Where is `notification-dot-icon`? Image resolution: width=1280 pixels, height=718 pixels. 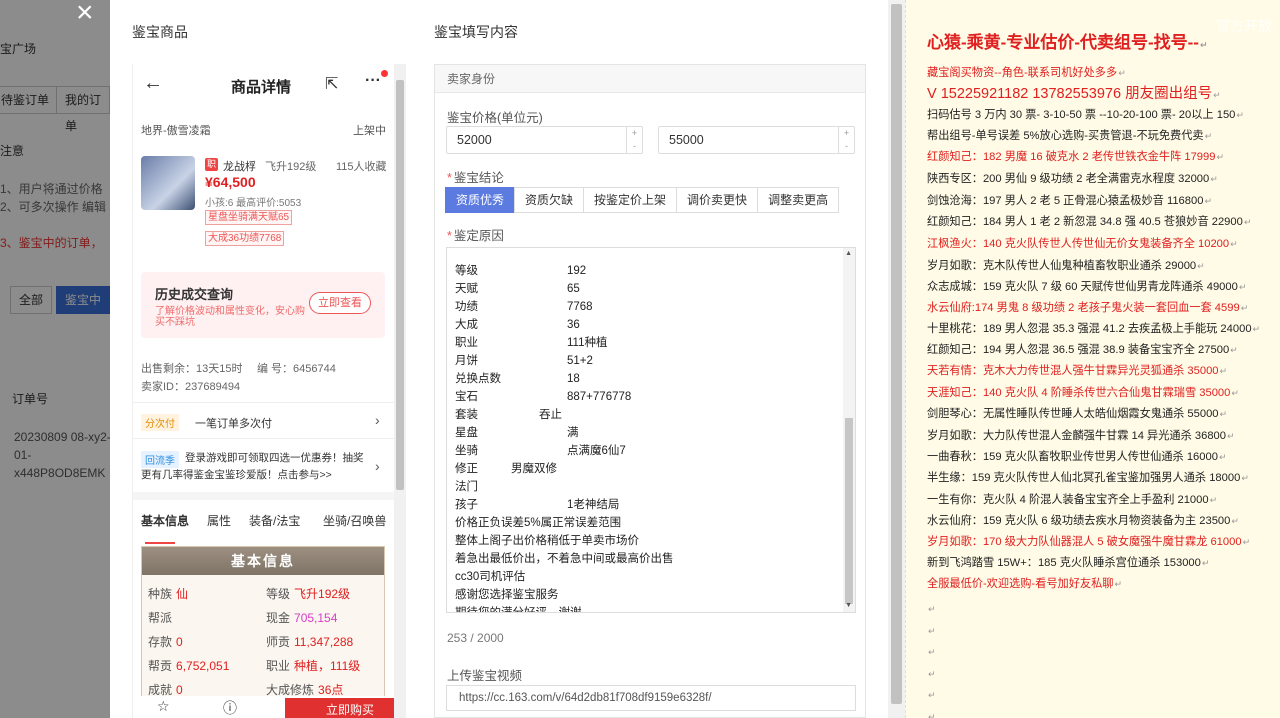
notification-dot-icon is located at coordinates (384, 73).